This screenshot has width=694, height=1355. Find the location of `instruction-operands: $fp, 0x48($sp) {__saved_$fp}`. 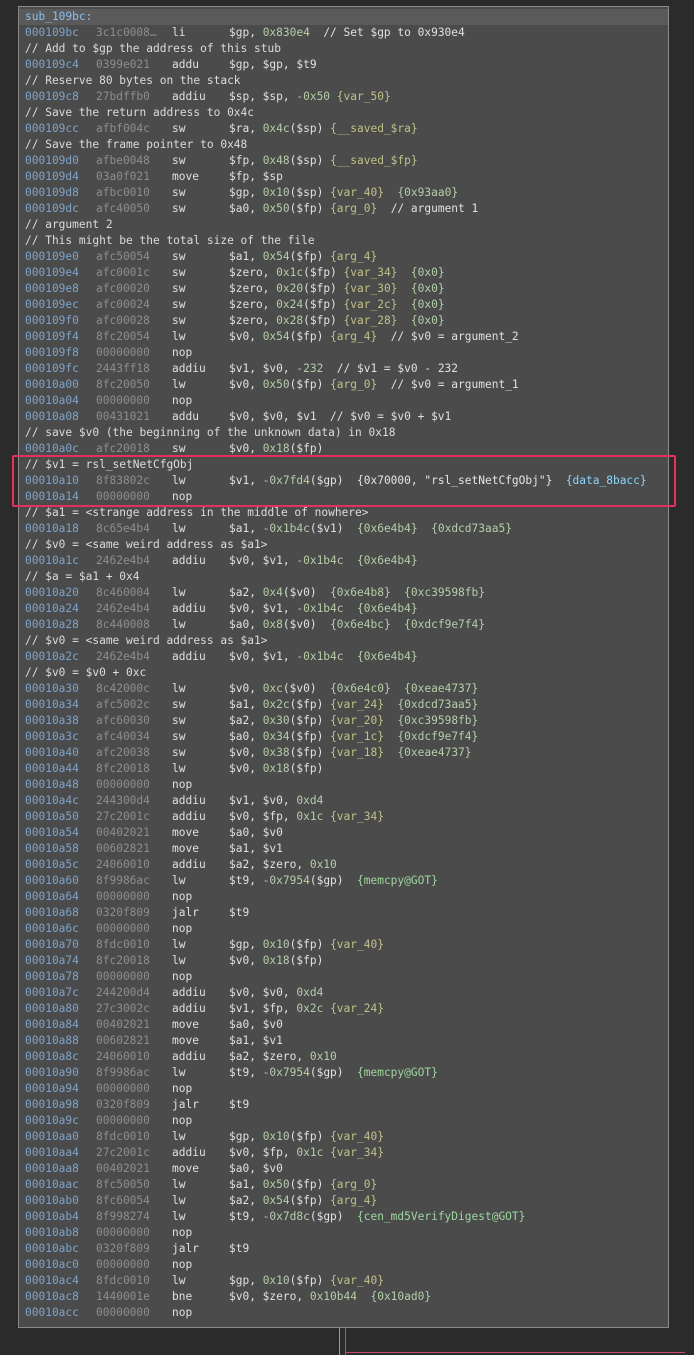

instruction-operands: $fp, 0x48($sp) {__saved_$fp} is located at coordinates (323, 161).